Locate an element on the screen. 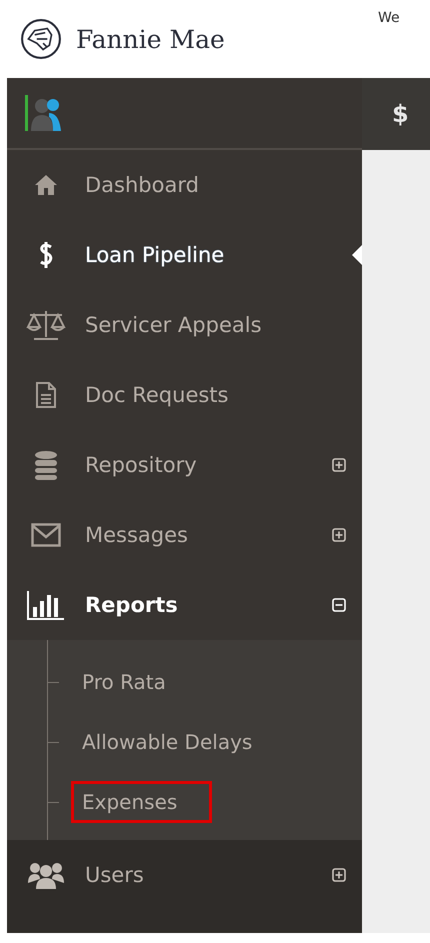  submenu-item: Allowable Delays is located at coordinates (179, 742).